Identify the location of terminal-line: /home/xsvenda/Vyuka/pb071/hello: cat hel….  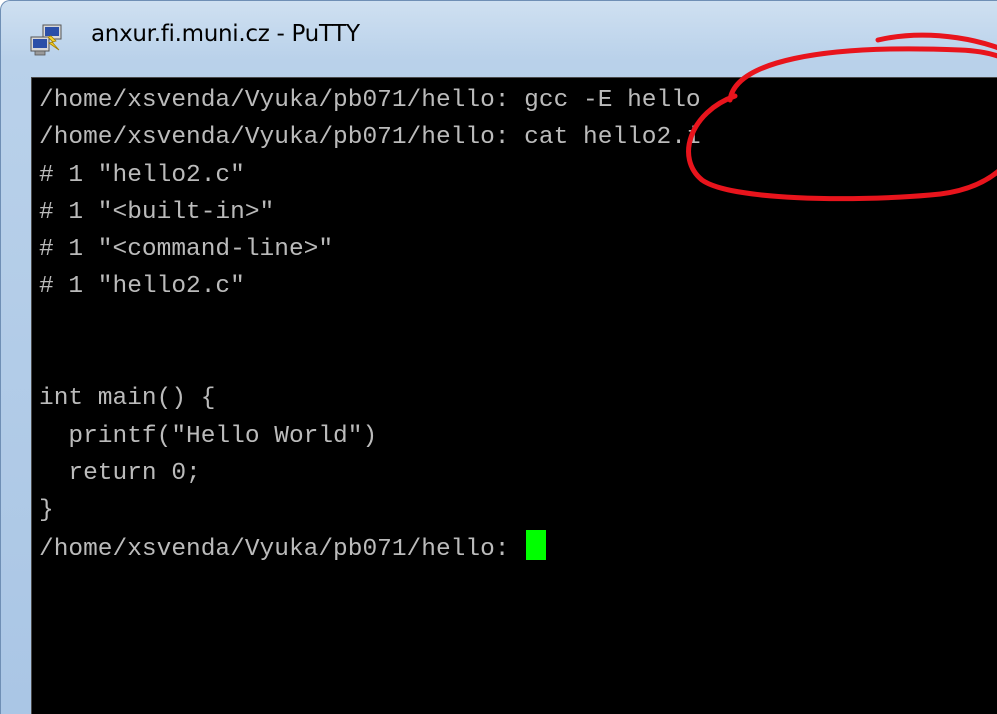
(370, 137).